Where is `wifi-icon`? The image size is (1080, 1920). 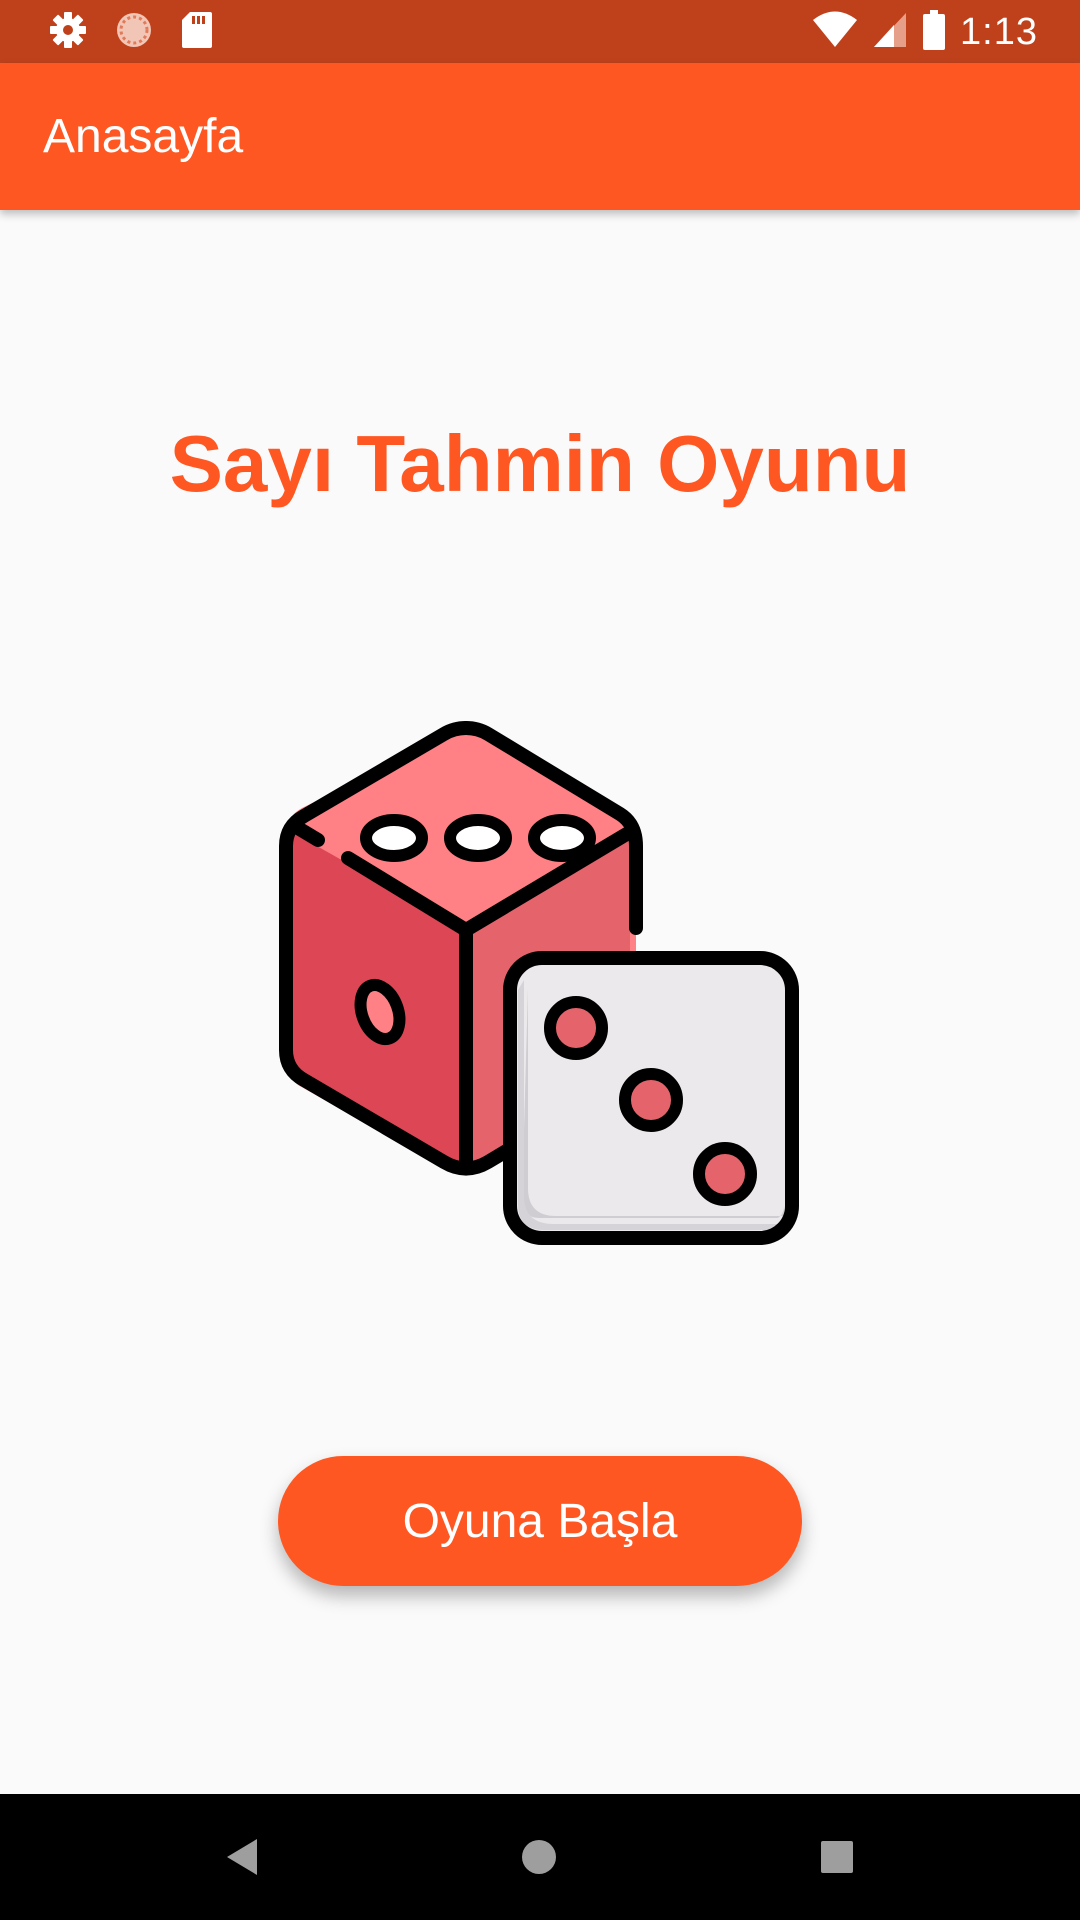 wifi-icon is located at coordinates (835, 32).